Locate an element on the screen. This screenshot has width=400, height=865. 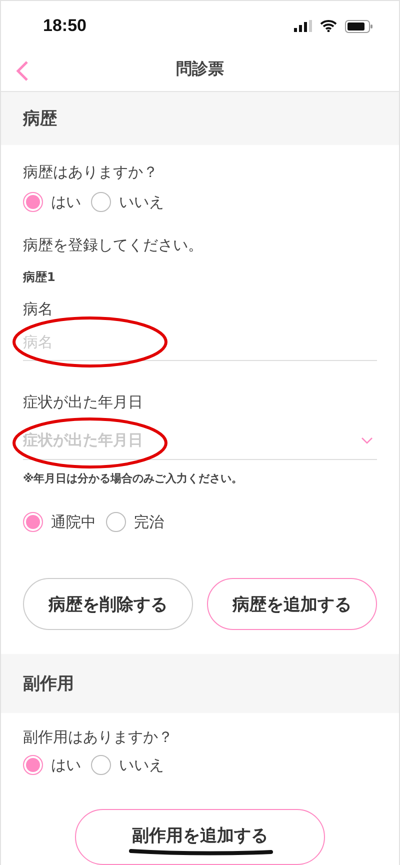
add-button: 副作用を追加する is located at coordinates (200, 837).